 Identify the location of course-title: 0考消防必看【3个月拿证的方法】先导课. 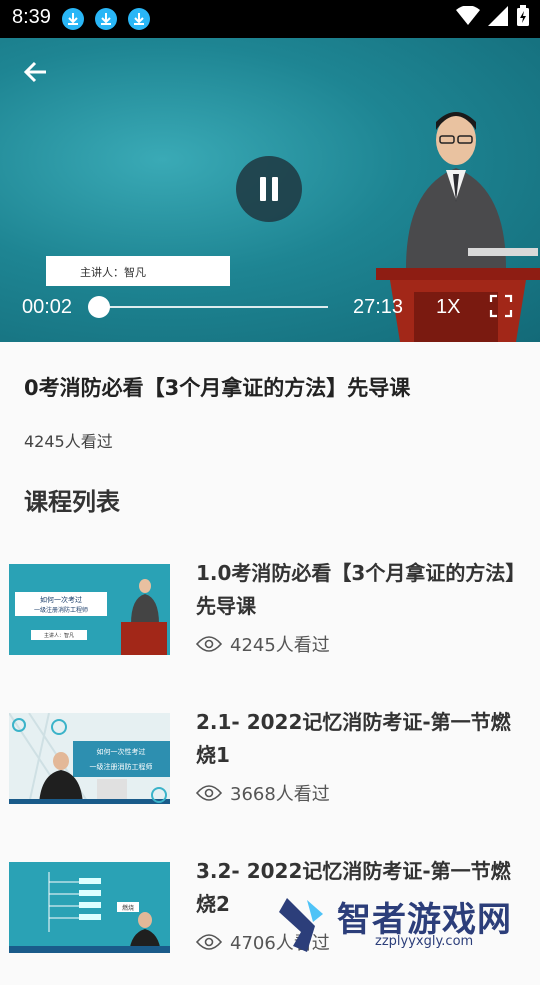
(217, 388).